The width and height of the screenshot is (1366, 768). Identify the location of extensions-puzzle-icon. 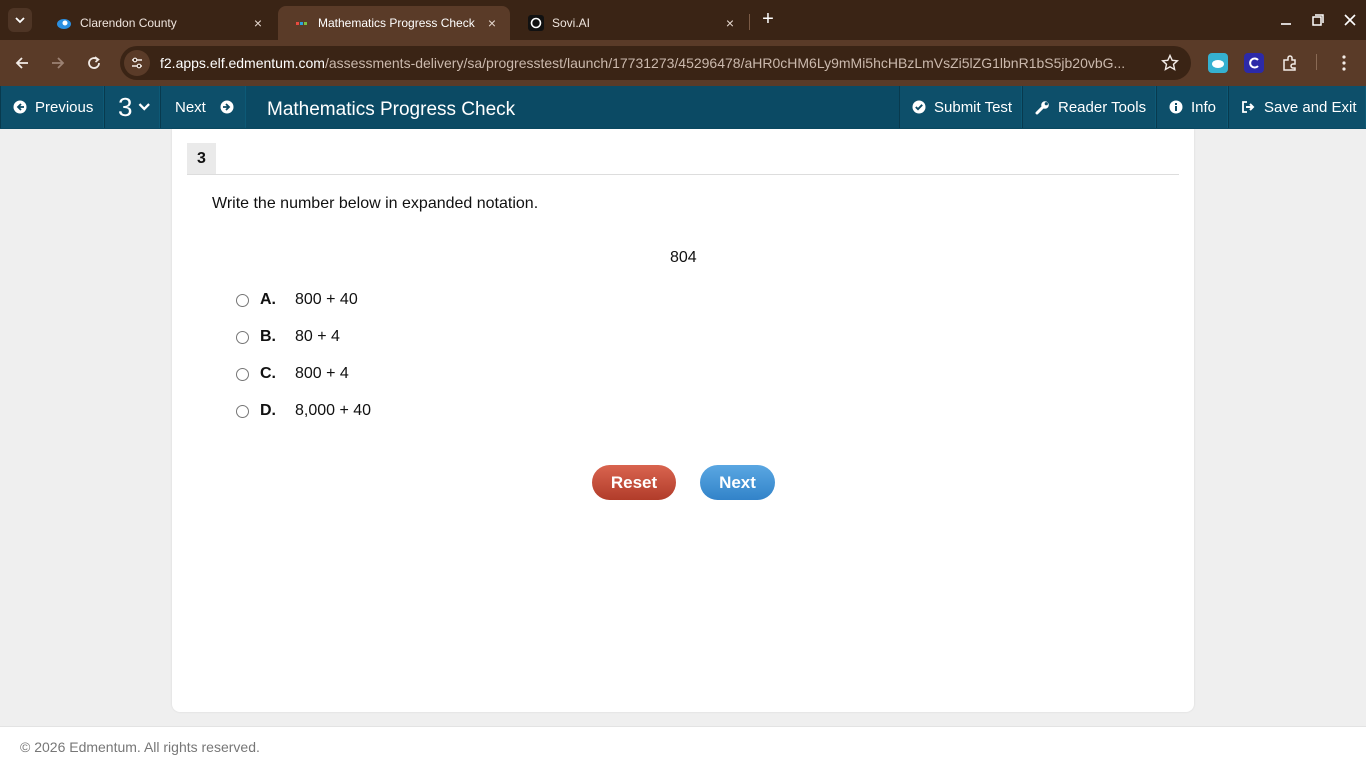
(1290, 63).